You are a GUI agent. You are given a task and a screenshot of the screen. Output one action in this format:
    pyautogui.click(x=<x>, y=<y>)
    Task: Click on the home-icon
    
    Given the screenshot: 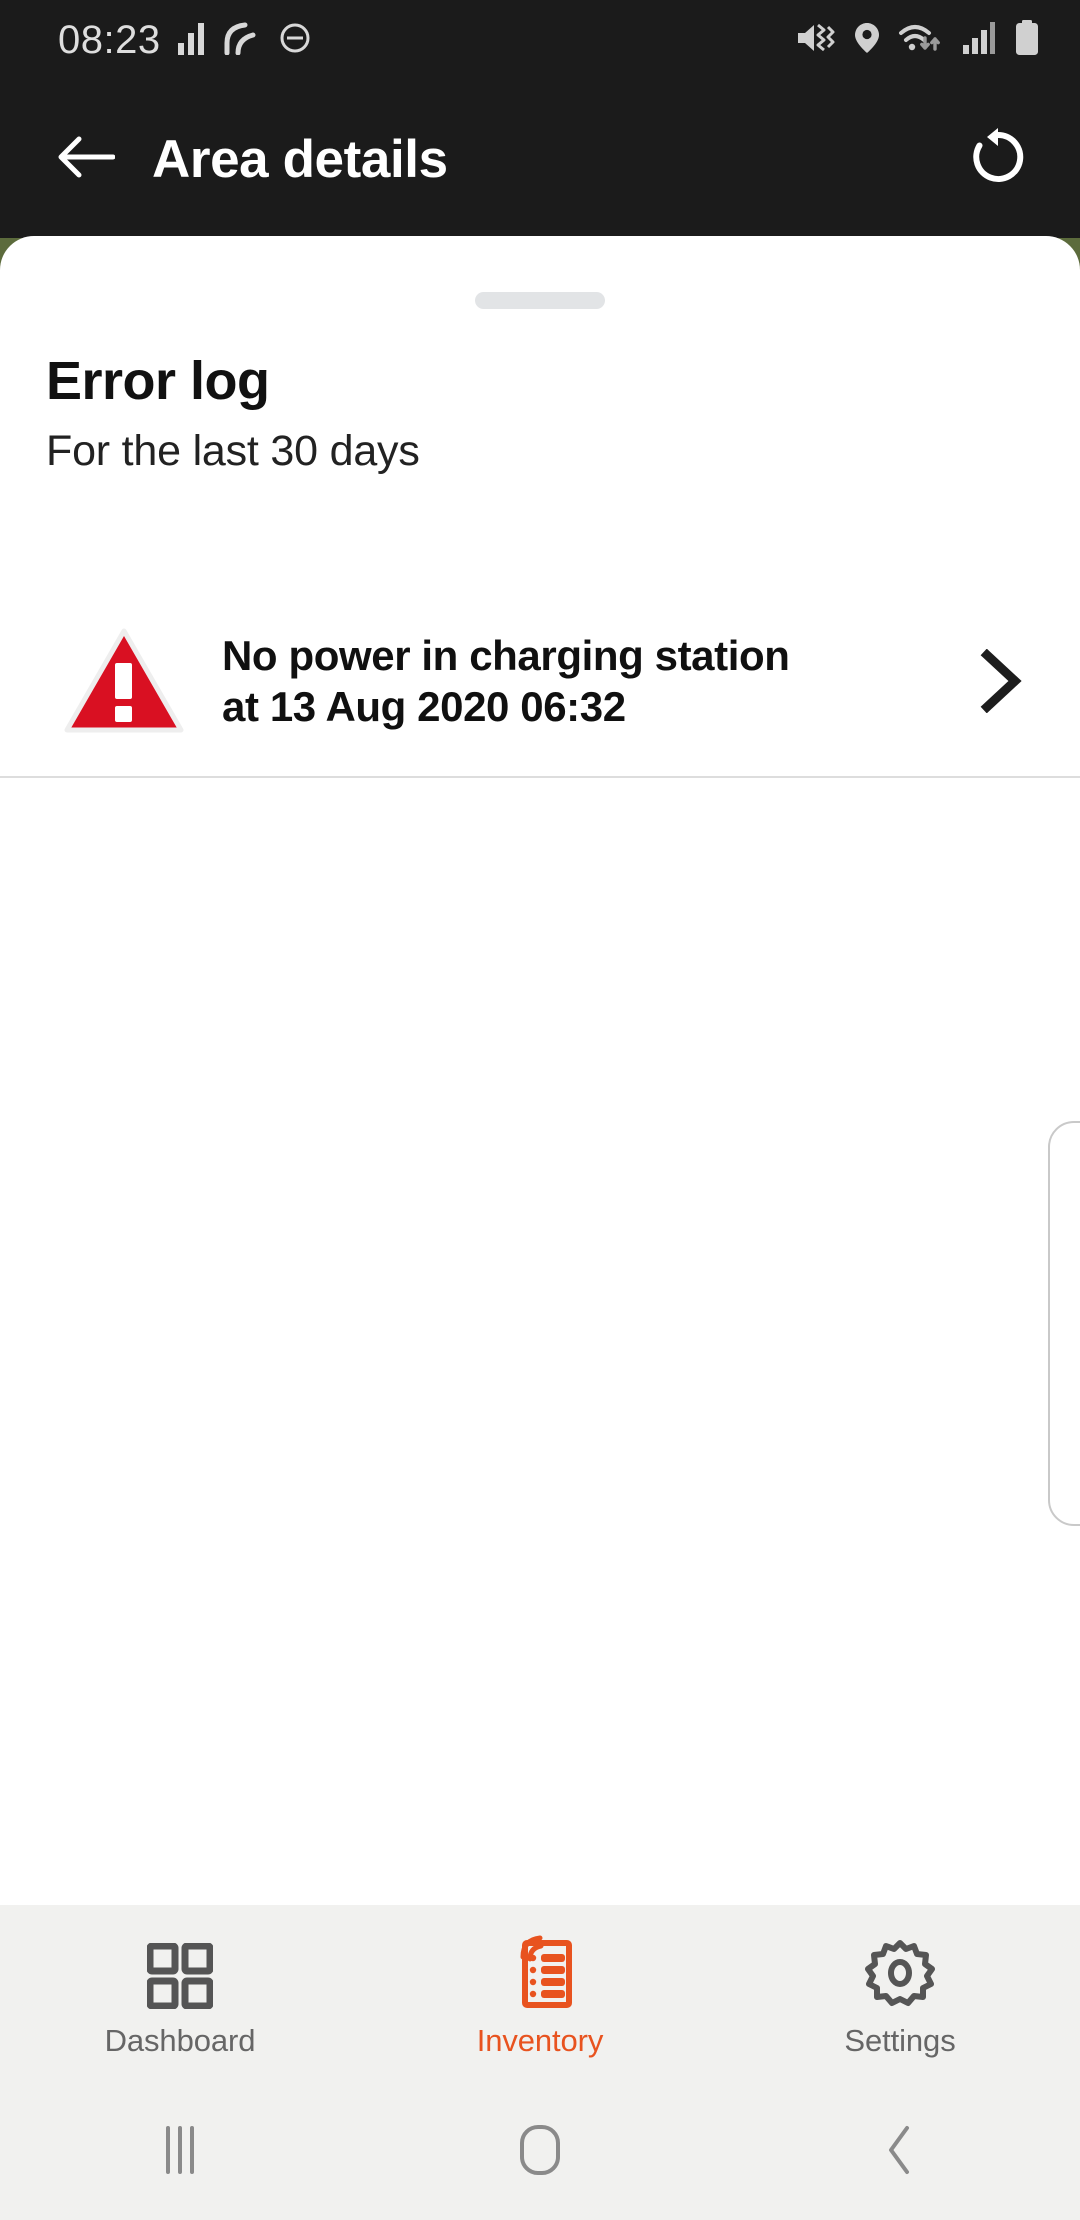 What is the action you would take?
    pyautogui.click(x=540, y=2152)
    